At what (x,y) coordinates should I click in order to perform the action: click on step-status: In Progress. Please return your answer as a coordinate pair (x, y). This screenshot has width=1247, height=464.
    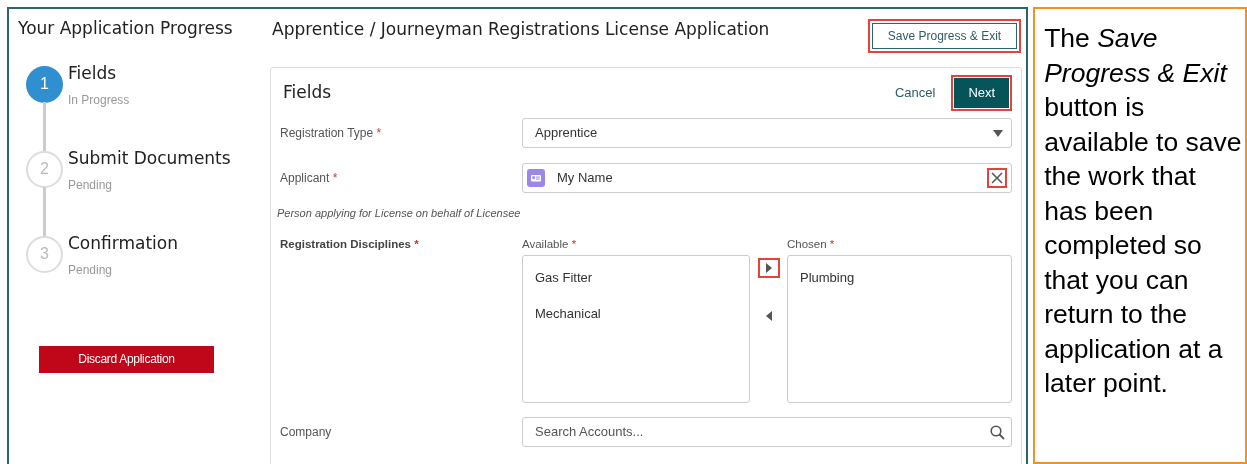
    Looking at the image, I should click on (99, 100).